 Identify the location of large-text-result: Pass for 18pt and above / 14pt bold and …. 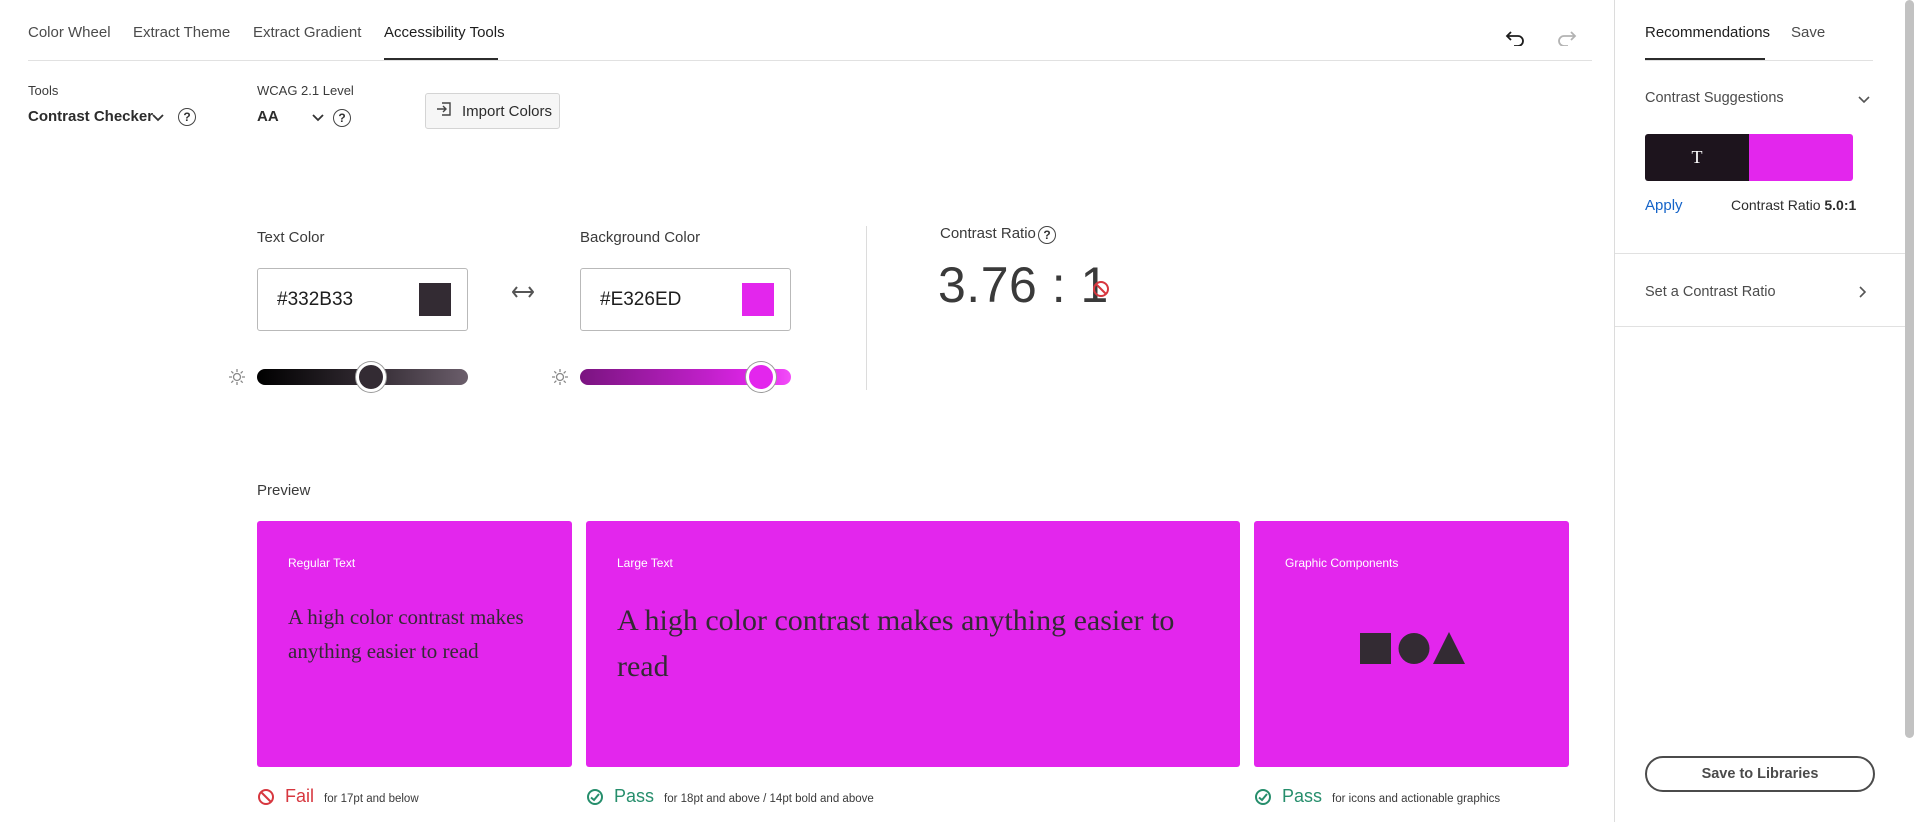
(730, 796).